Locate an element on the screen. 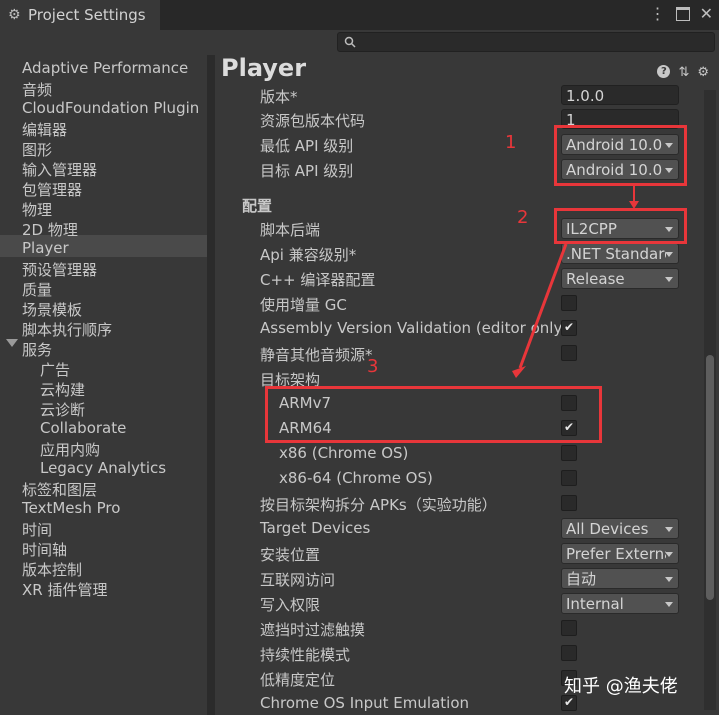 This screenshot has height=715, width=719. write-permission-dropdown: Internal is located at coordinates (620, 603).